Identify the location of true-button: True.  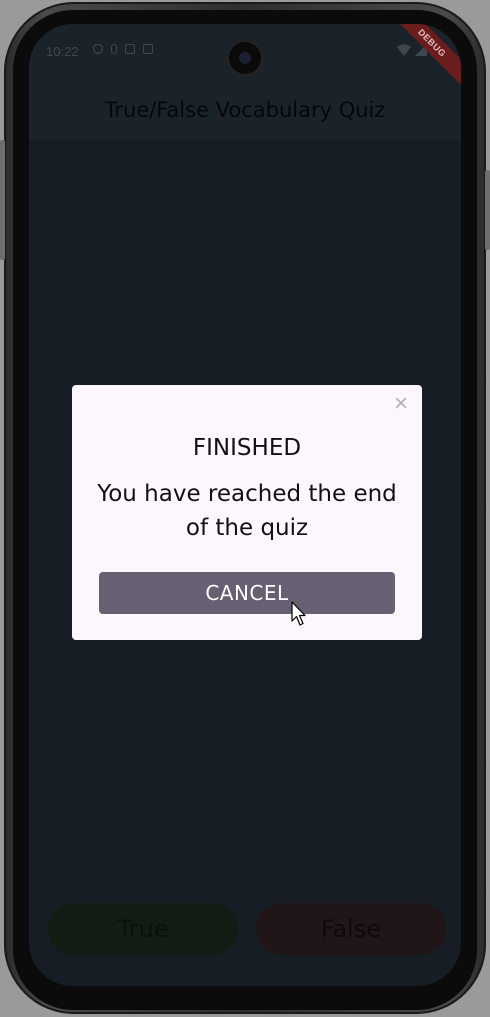
(143, 929).